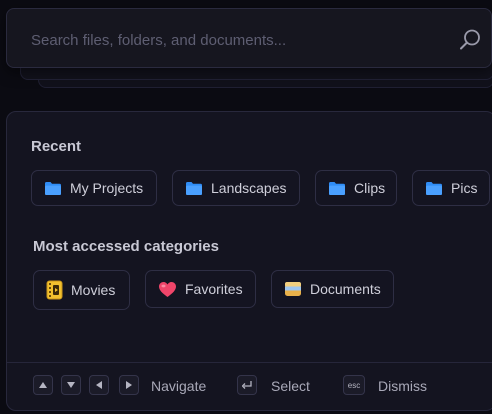 The image size is (492, 414). I want to click on recent-item-my-projects: My Projects, so click(94, 188).